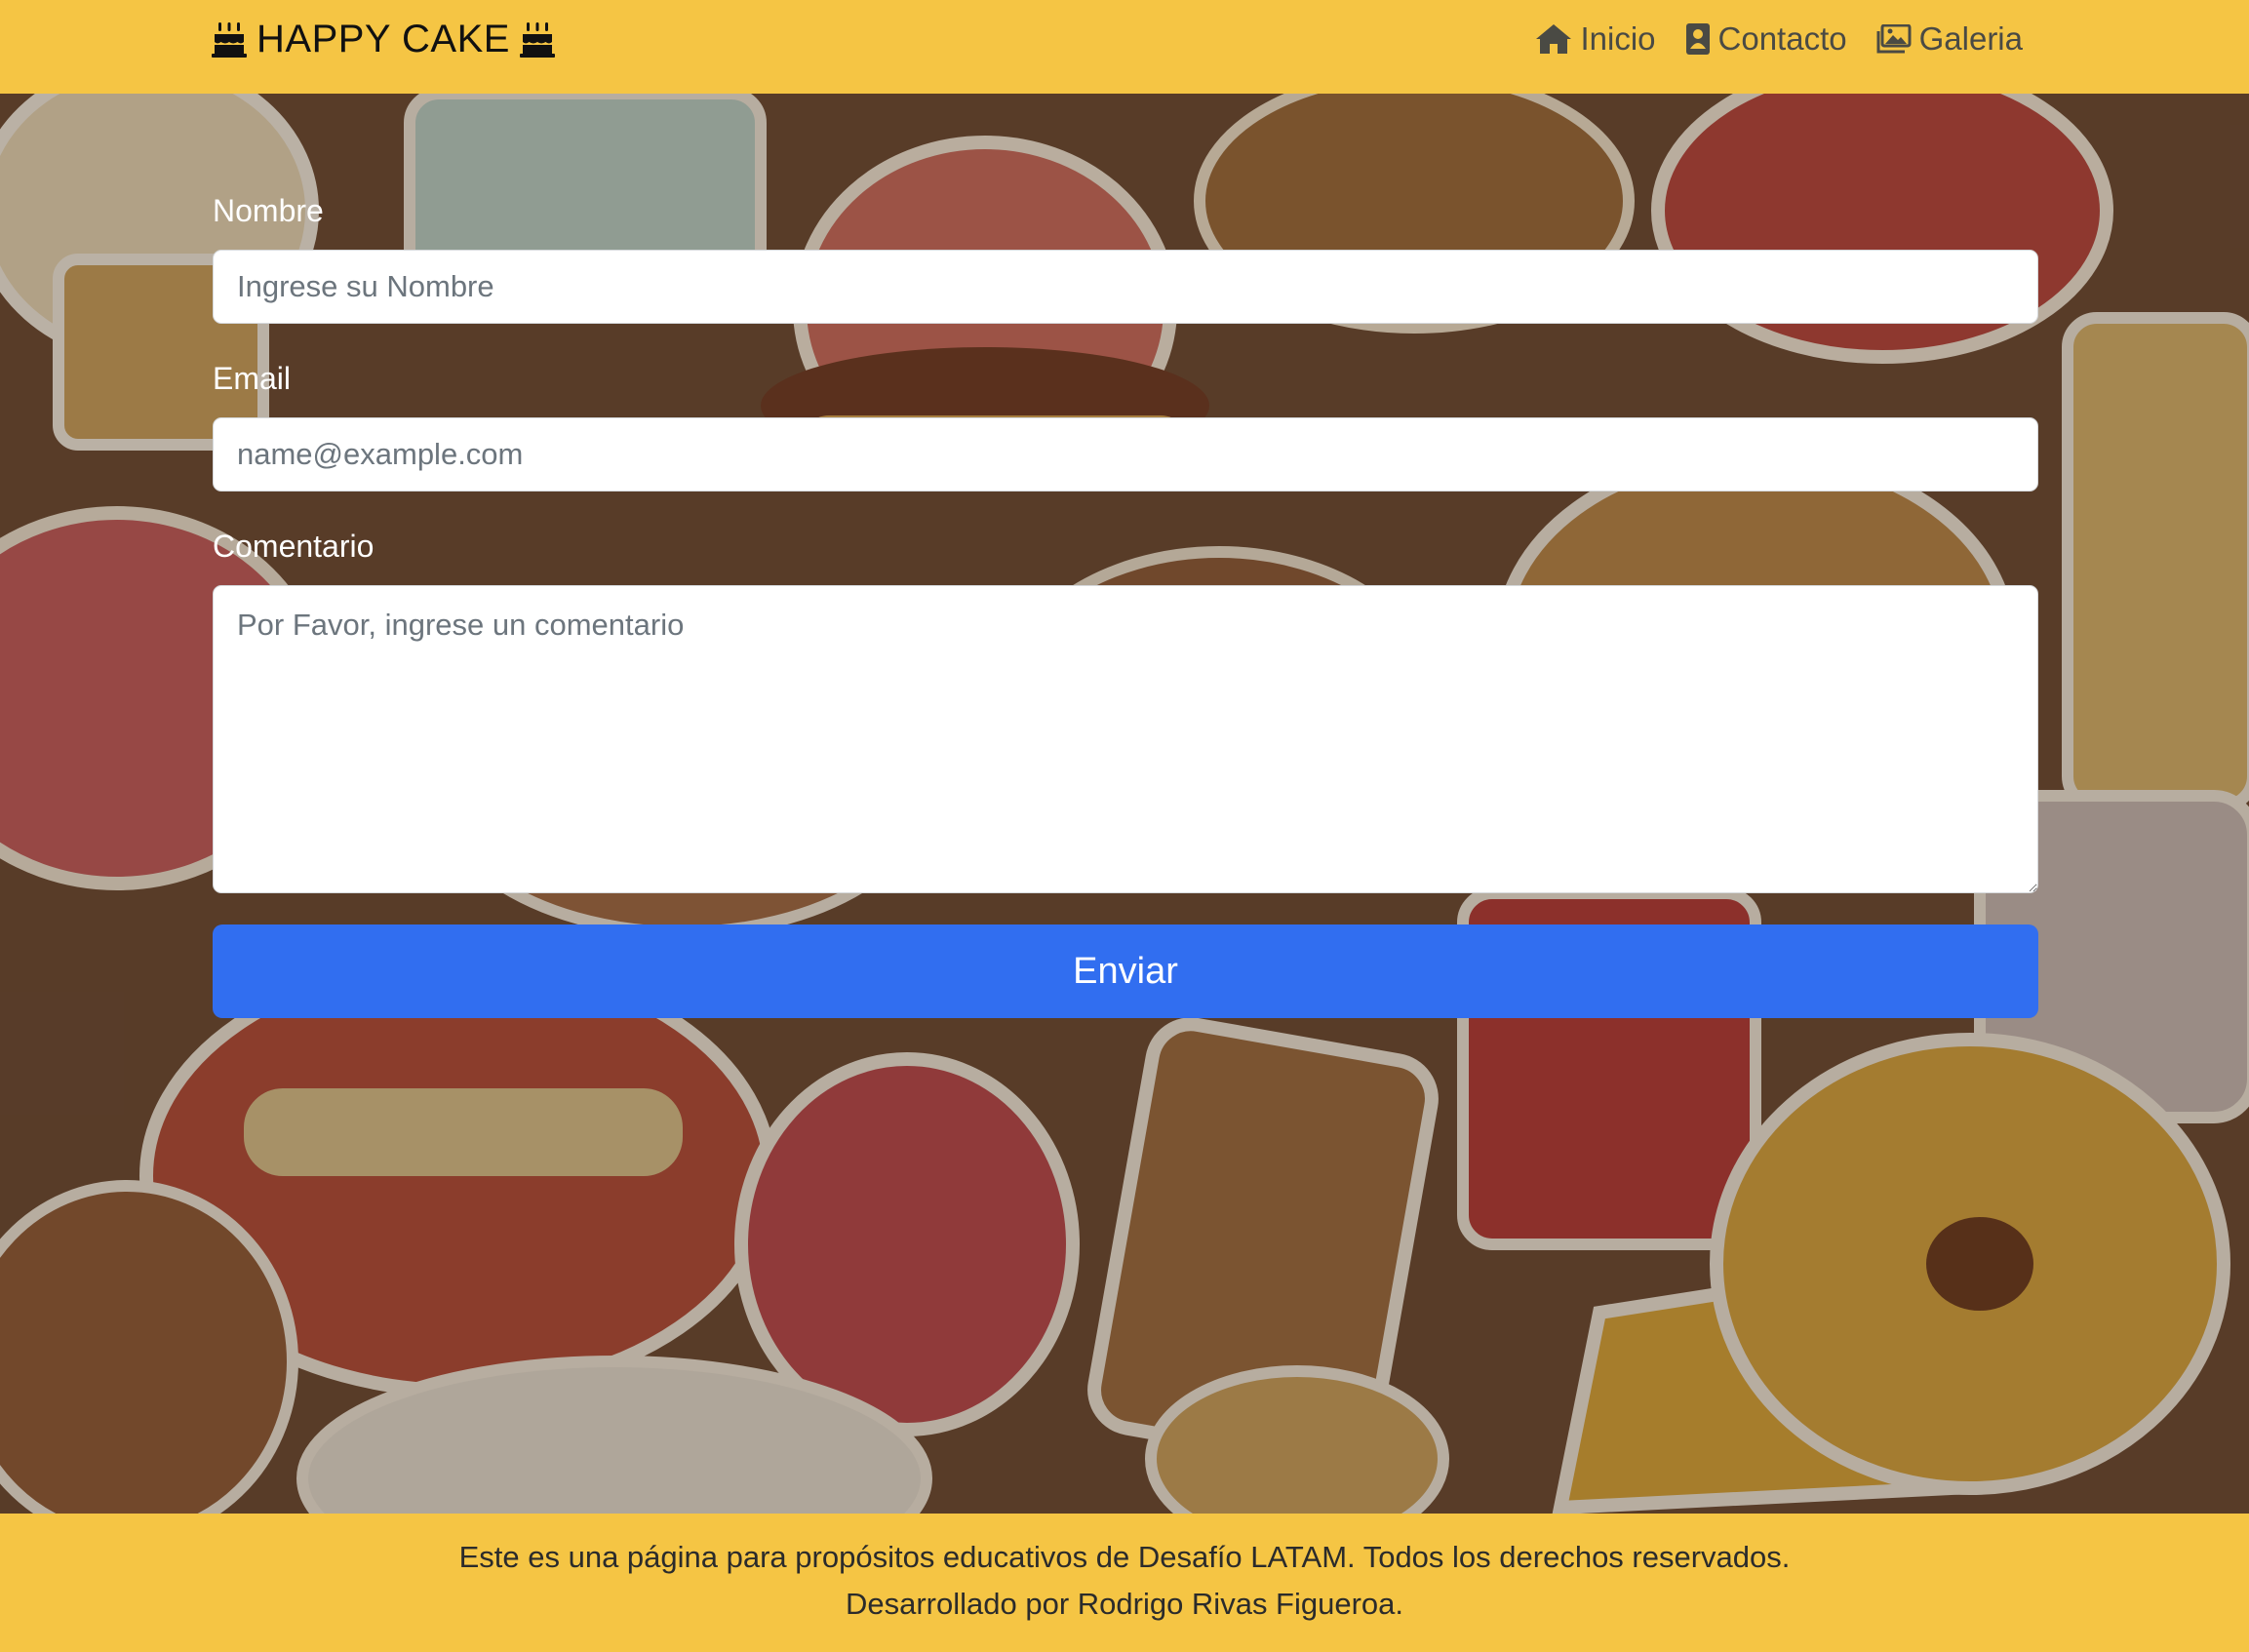  Describe the element at coordinates (1970, 38) in the screenshot. I see `nav-item-label: Galeria` at that location.